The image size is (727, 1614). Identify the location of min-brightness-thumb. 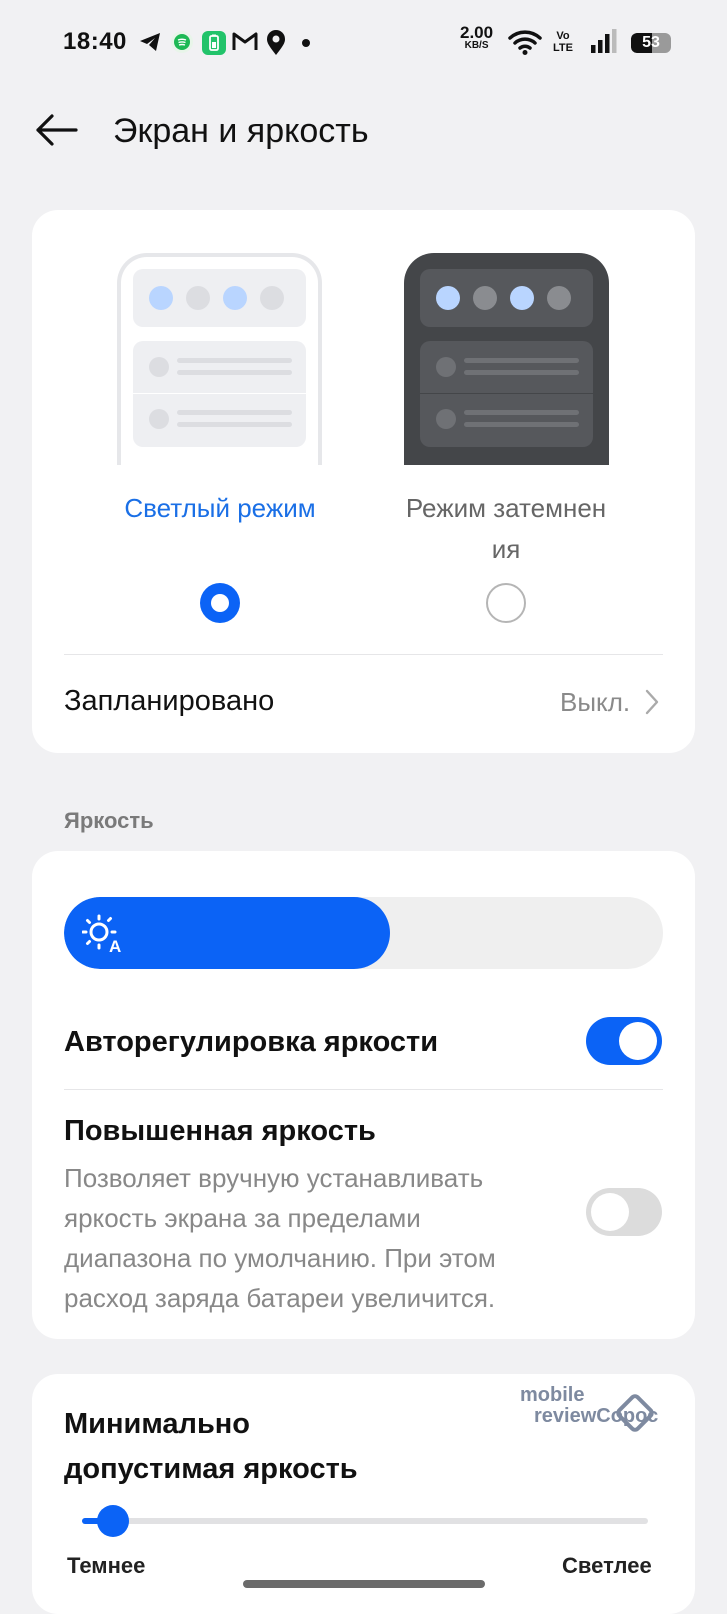
(112, 1521).